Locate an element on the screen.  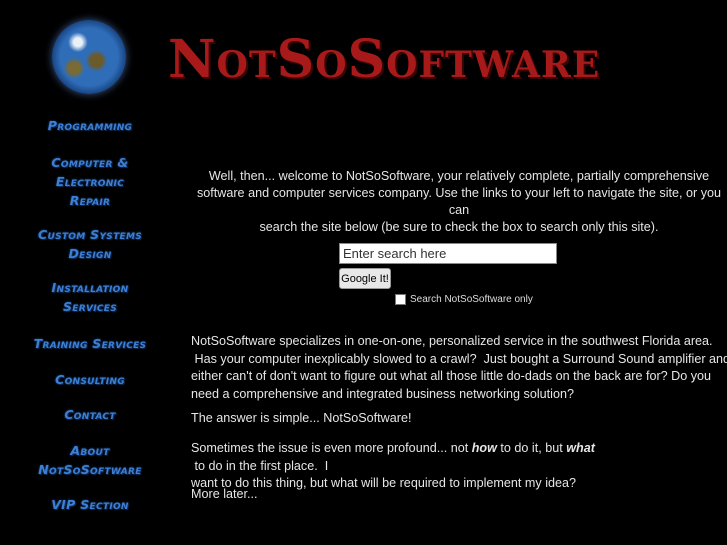
sidebar-item-training: Training Services is located at coordinates (90, 343).